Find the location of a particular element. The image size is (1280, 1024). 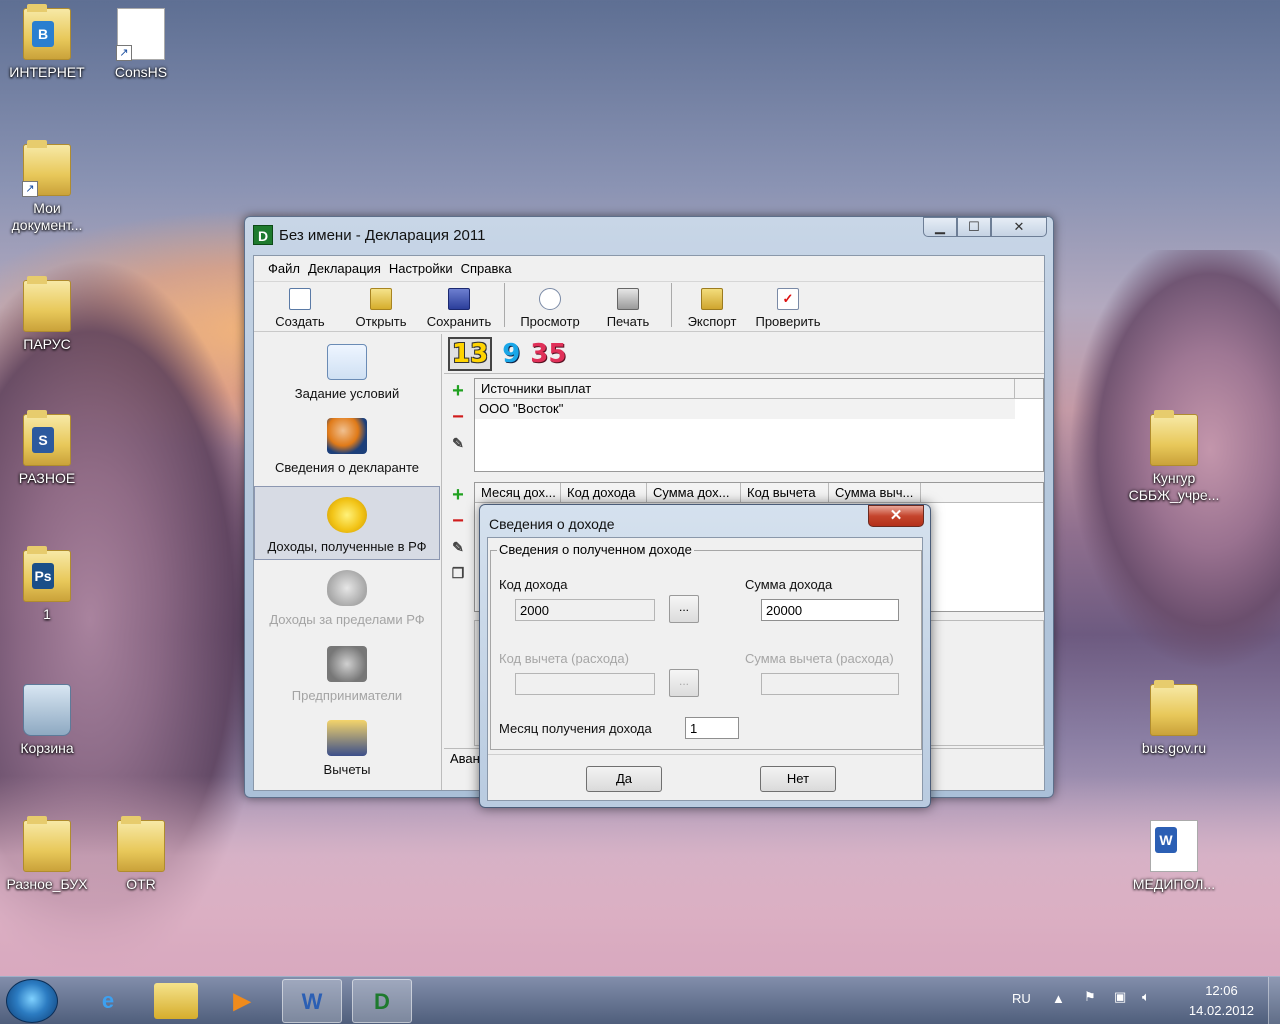

action-center-flag-icon: ⚑ is located at coordinates (1090, 997).